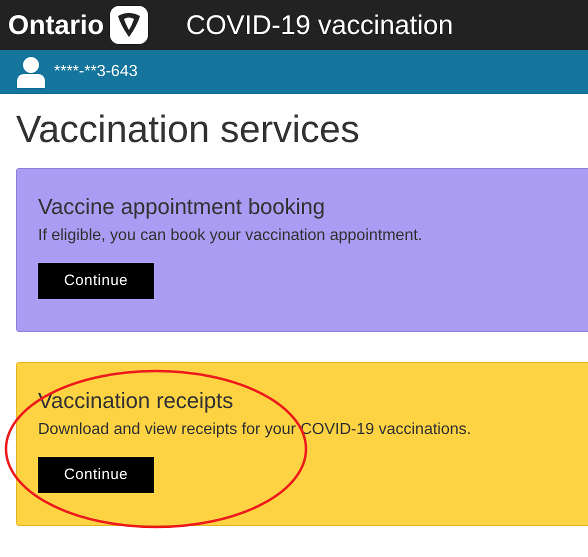 The width and height of the screenshot is (588, 557). What do you see at coordinates (136, 401) in the screenshot?
I see `card-title: Vaccination receipts` at bounding box center [136, 401].